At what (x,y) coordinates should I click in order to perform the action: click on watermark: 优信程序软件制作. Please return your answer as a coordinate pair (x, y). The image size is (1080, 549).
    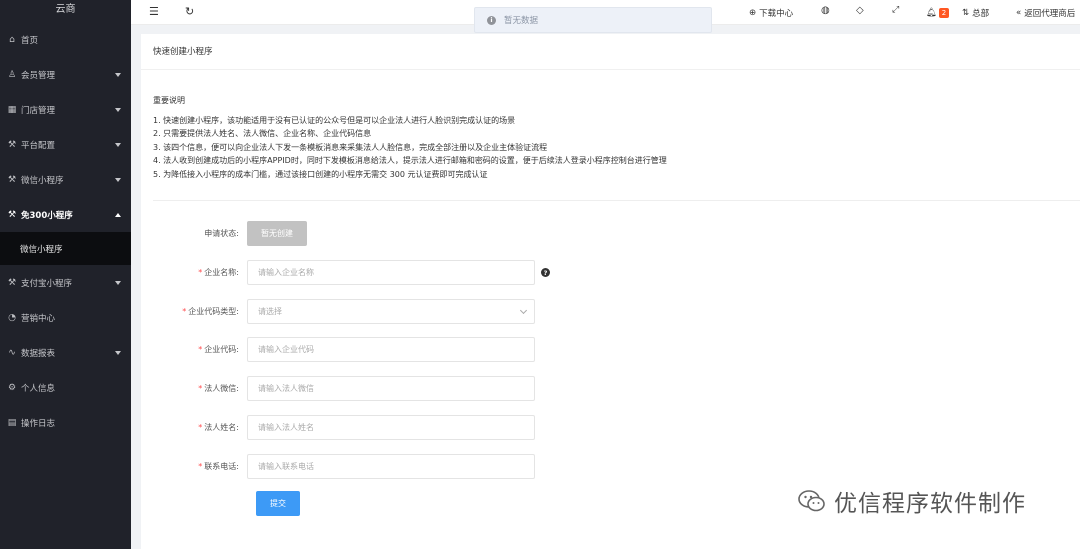
    Looking at the image, I should click on (912, 501).